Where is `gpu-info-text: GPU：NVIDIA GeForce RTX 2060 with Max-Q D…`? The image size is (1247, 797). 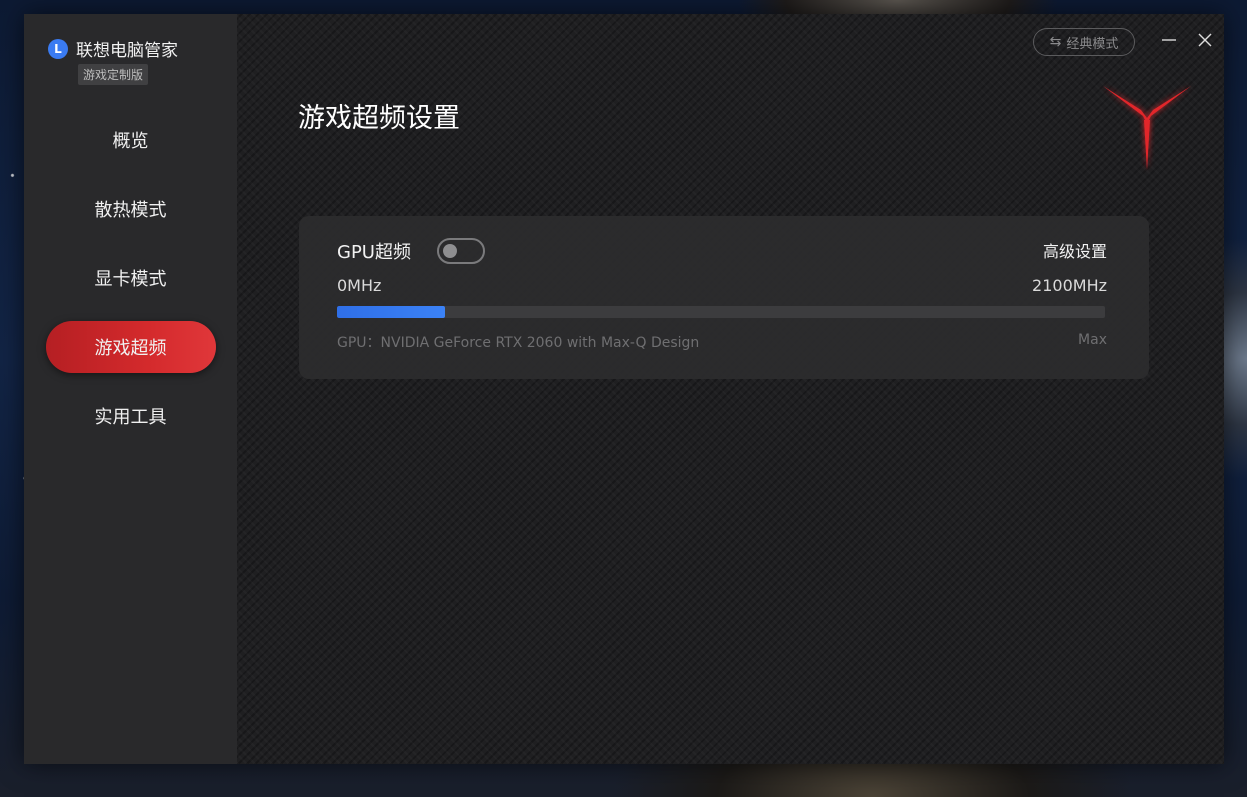
gpu-info-text: GPU：NVIDIA GeForce RTX 2060 with Max-Q D… is located at coordinates (518, 343).